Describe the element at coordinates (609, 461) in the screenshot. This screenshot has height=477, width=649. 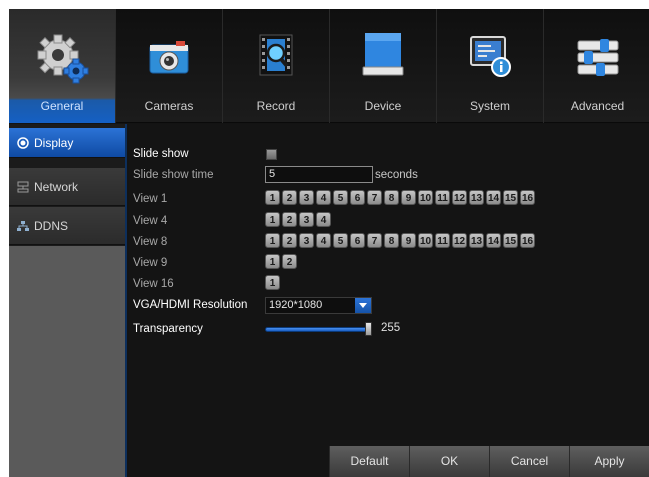
I see `apply-button: Apply` at that location.